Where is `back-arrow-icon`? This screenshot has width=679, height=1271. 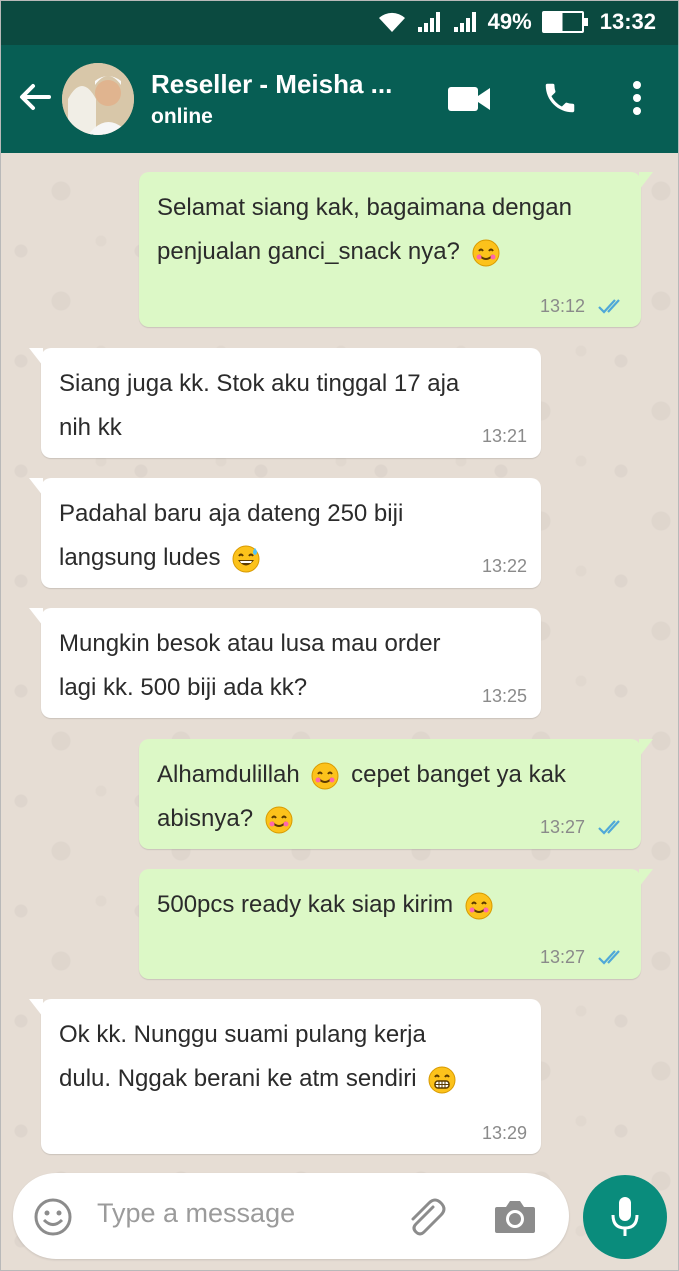 back-arrow-icon is located at coordinates (35, 97).